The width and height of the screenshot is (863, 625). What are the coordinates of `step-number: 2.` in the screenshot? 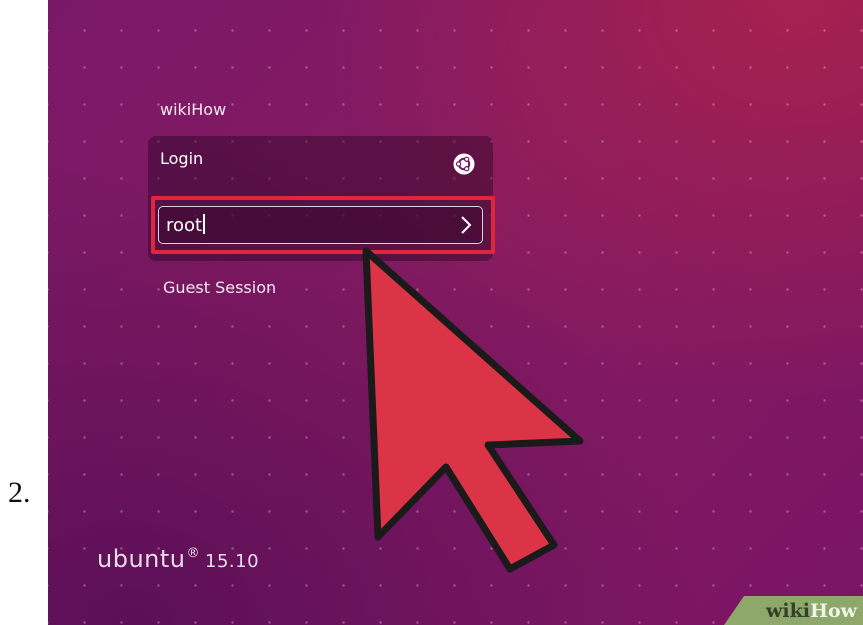 It's located at (19, 492).